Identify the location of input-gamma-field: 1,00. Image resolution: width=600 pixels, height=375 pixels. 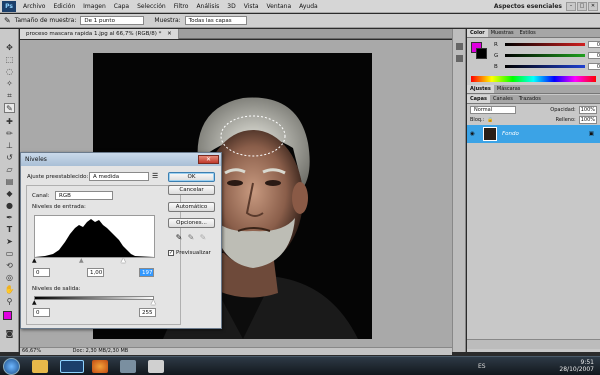
(95, 272).